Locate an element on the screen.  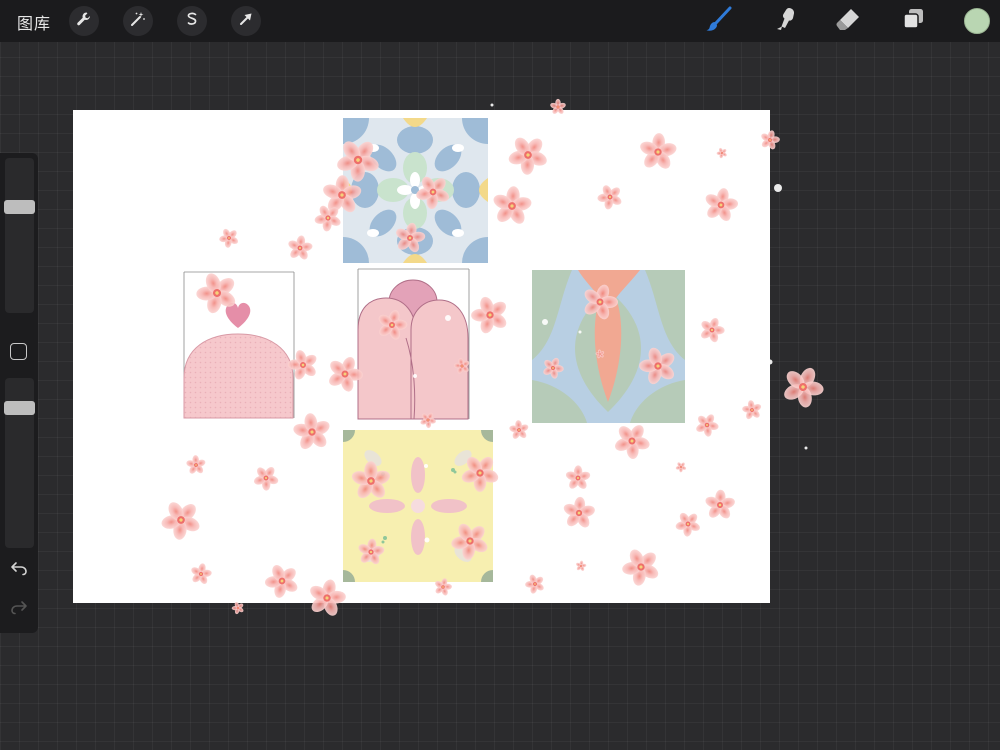
smudge-icon is located at coordinates (785, 21).